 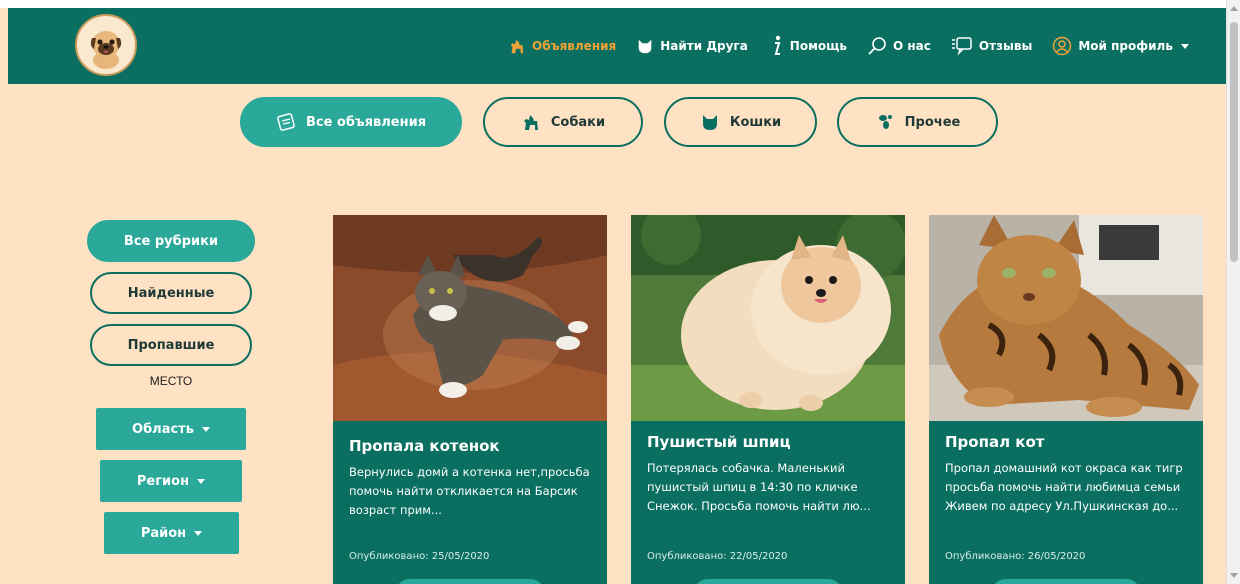 What do you see at coordinates (1015, 556) in the screenshot?
I see `ad-date: Опубликовано: 26/05/2020` at bounding box center [1015, 556].